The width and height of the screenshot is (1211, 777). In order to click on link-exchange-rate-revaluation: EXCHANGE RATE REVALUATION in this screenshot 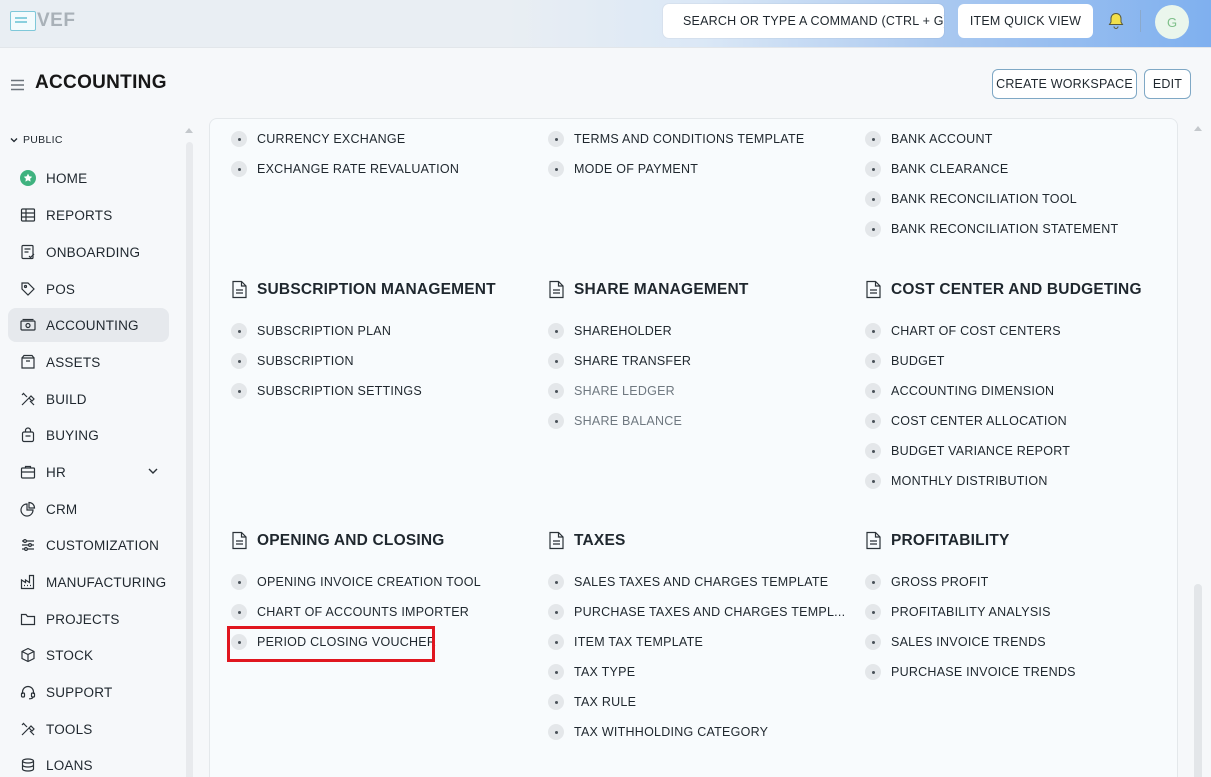, I will do `click(345, 169)`.